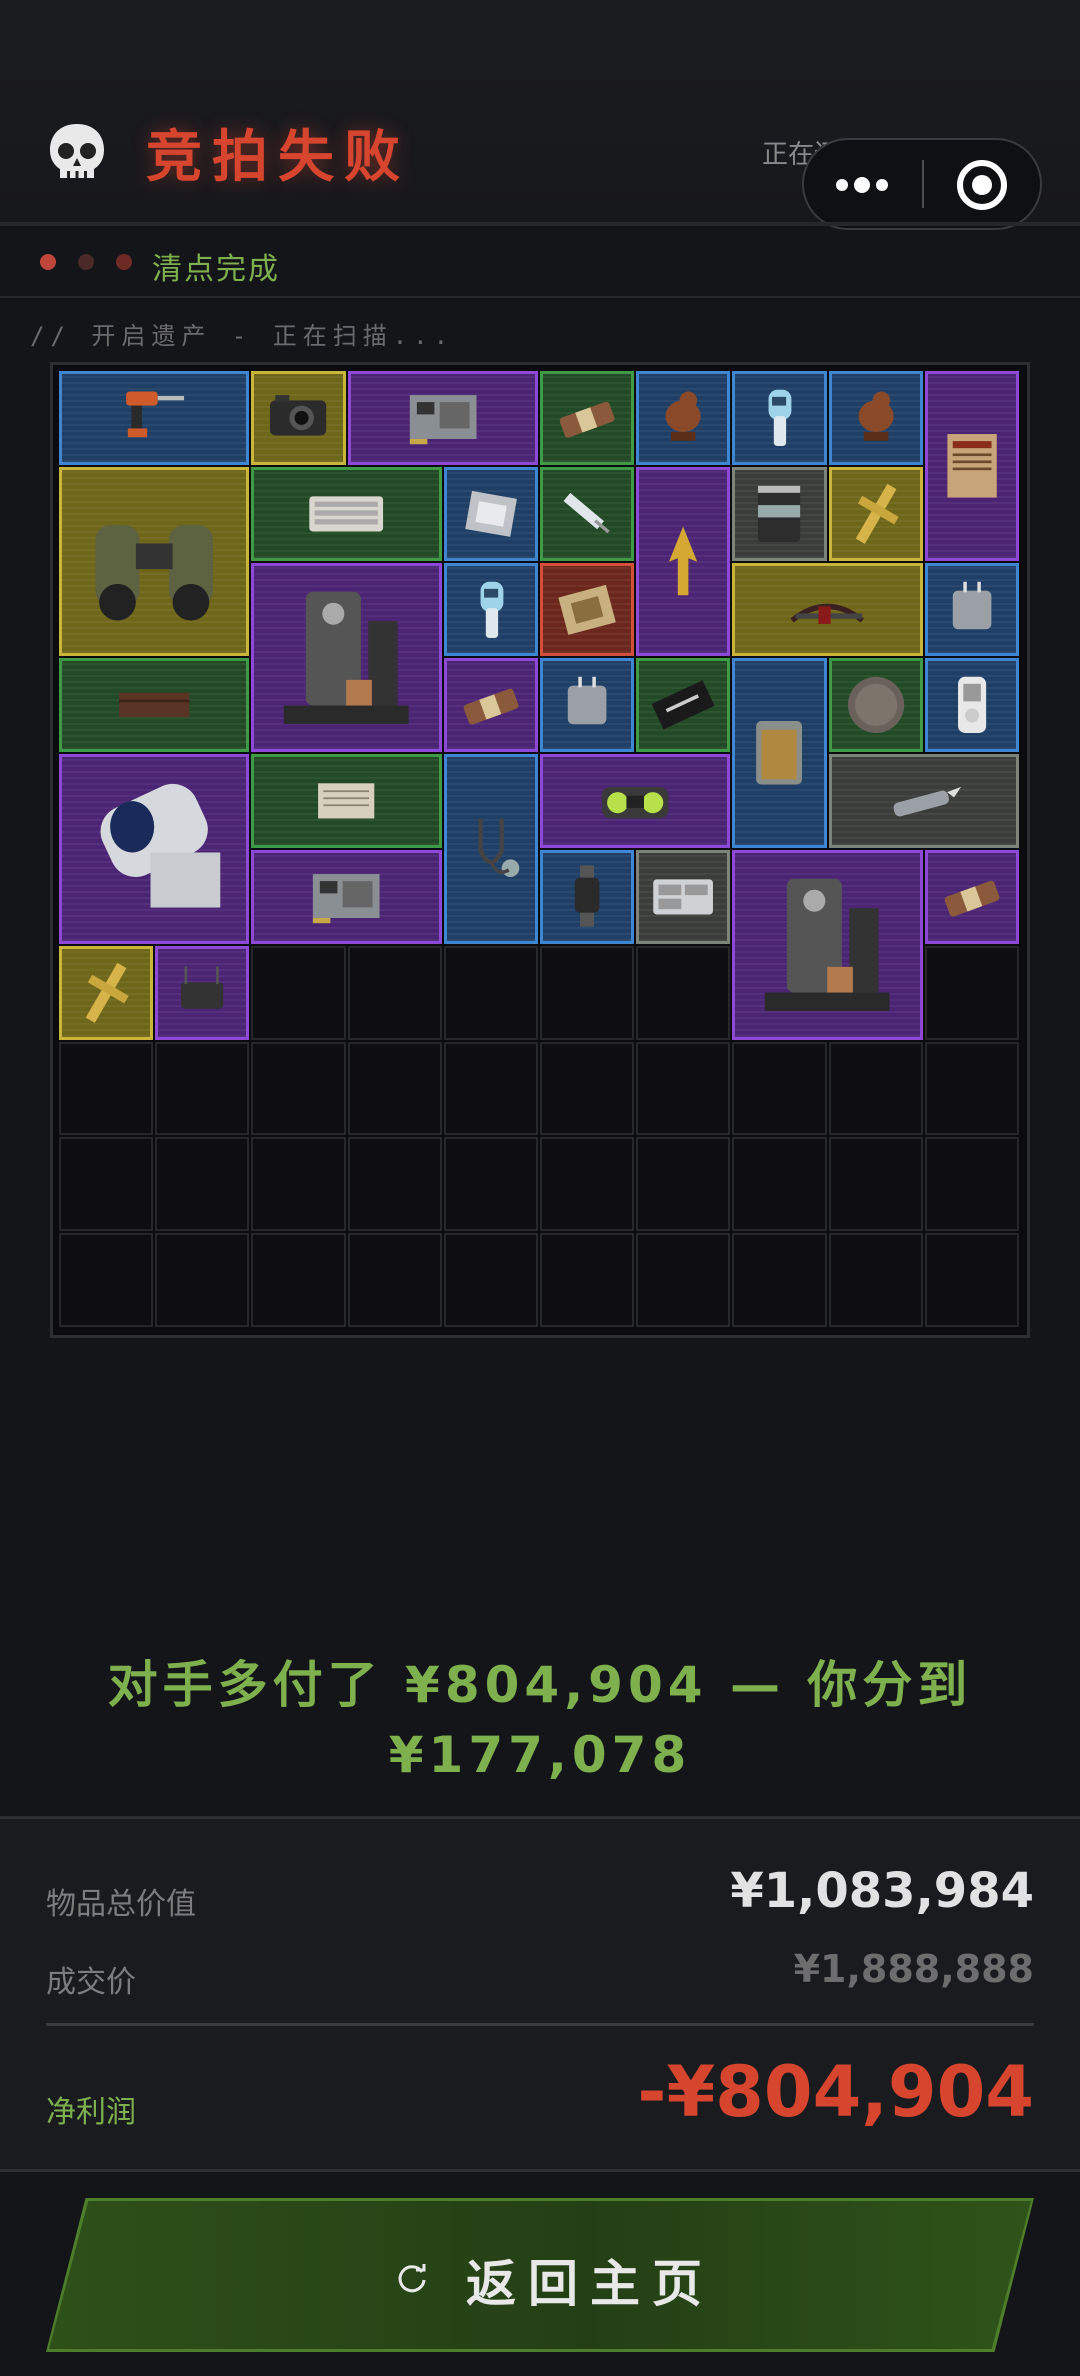  Describe the element at coordinates (121, 1904) in the screenshot. I see `total-value-label: 物品总价值` at that location.